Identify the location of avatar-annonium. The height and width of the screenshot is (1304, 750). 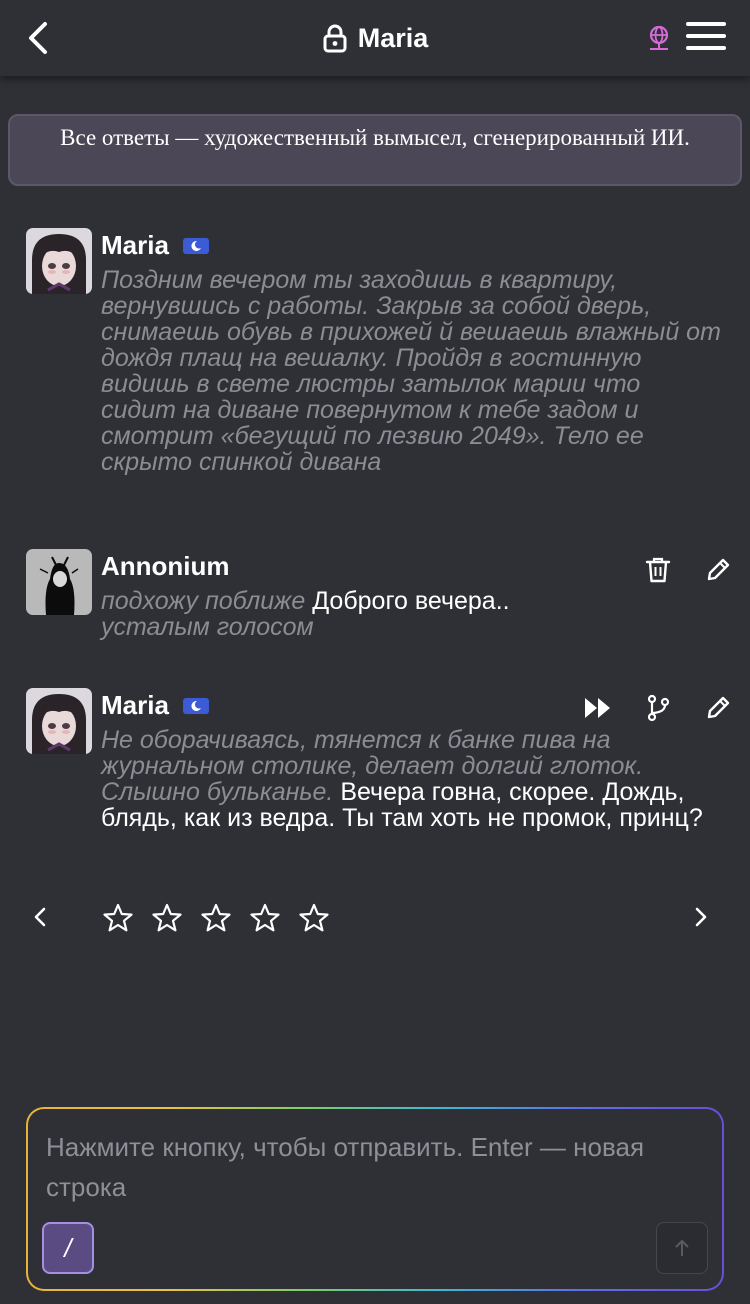
(59, 582).